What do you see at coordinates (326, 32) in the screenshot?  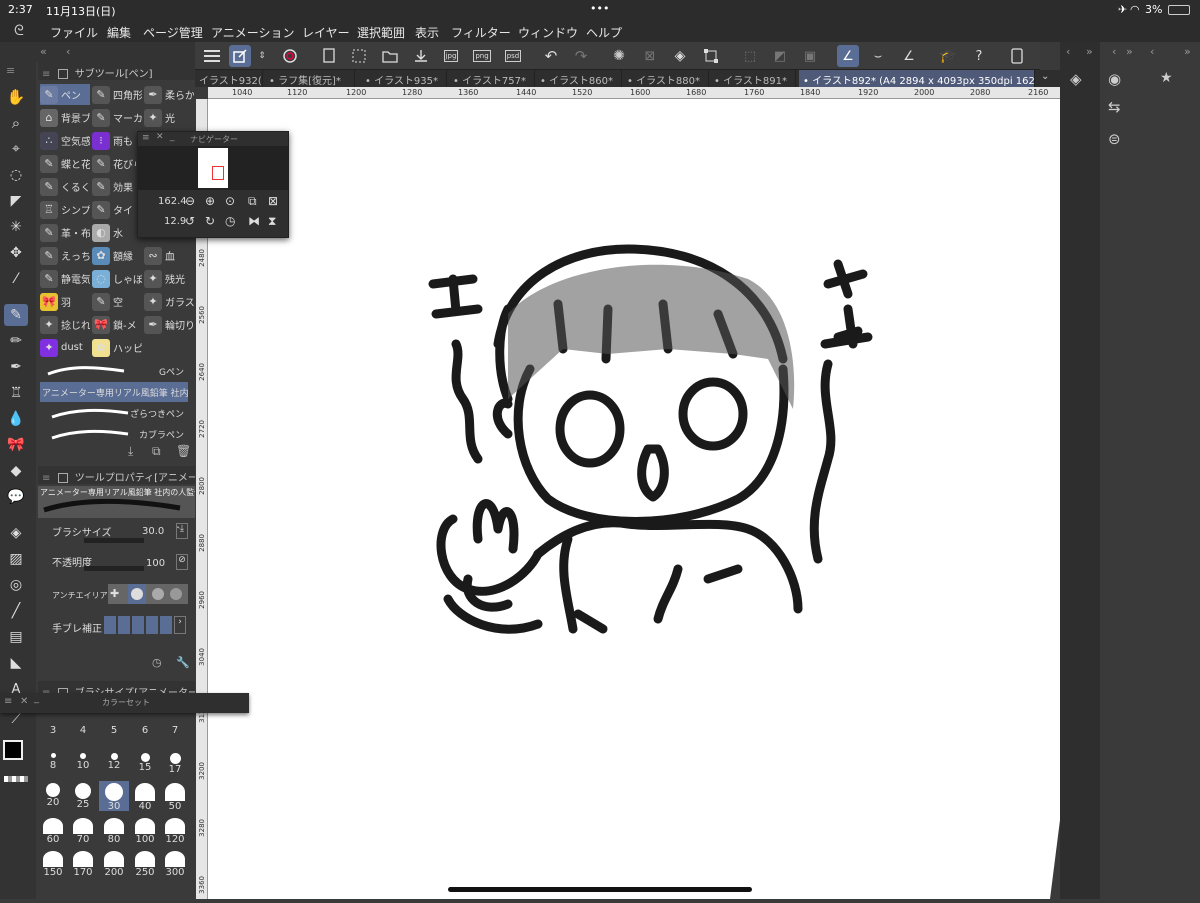 I see `menu-layer: レイヤー` at bounding box center [326, 32].